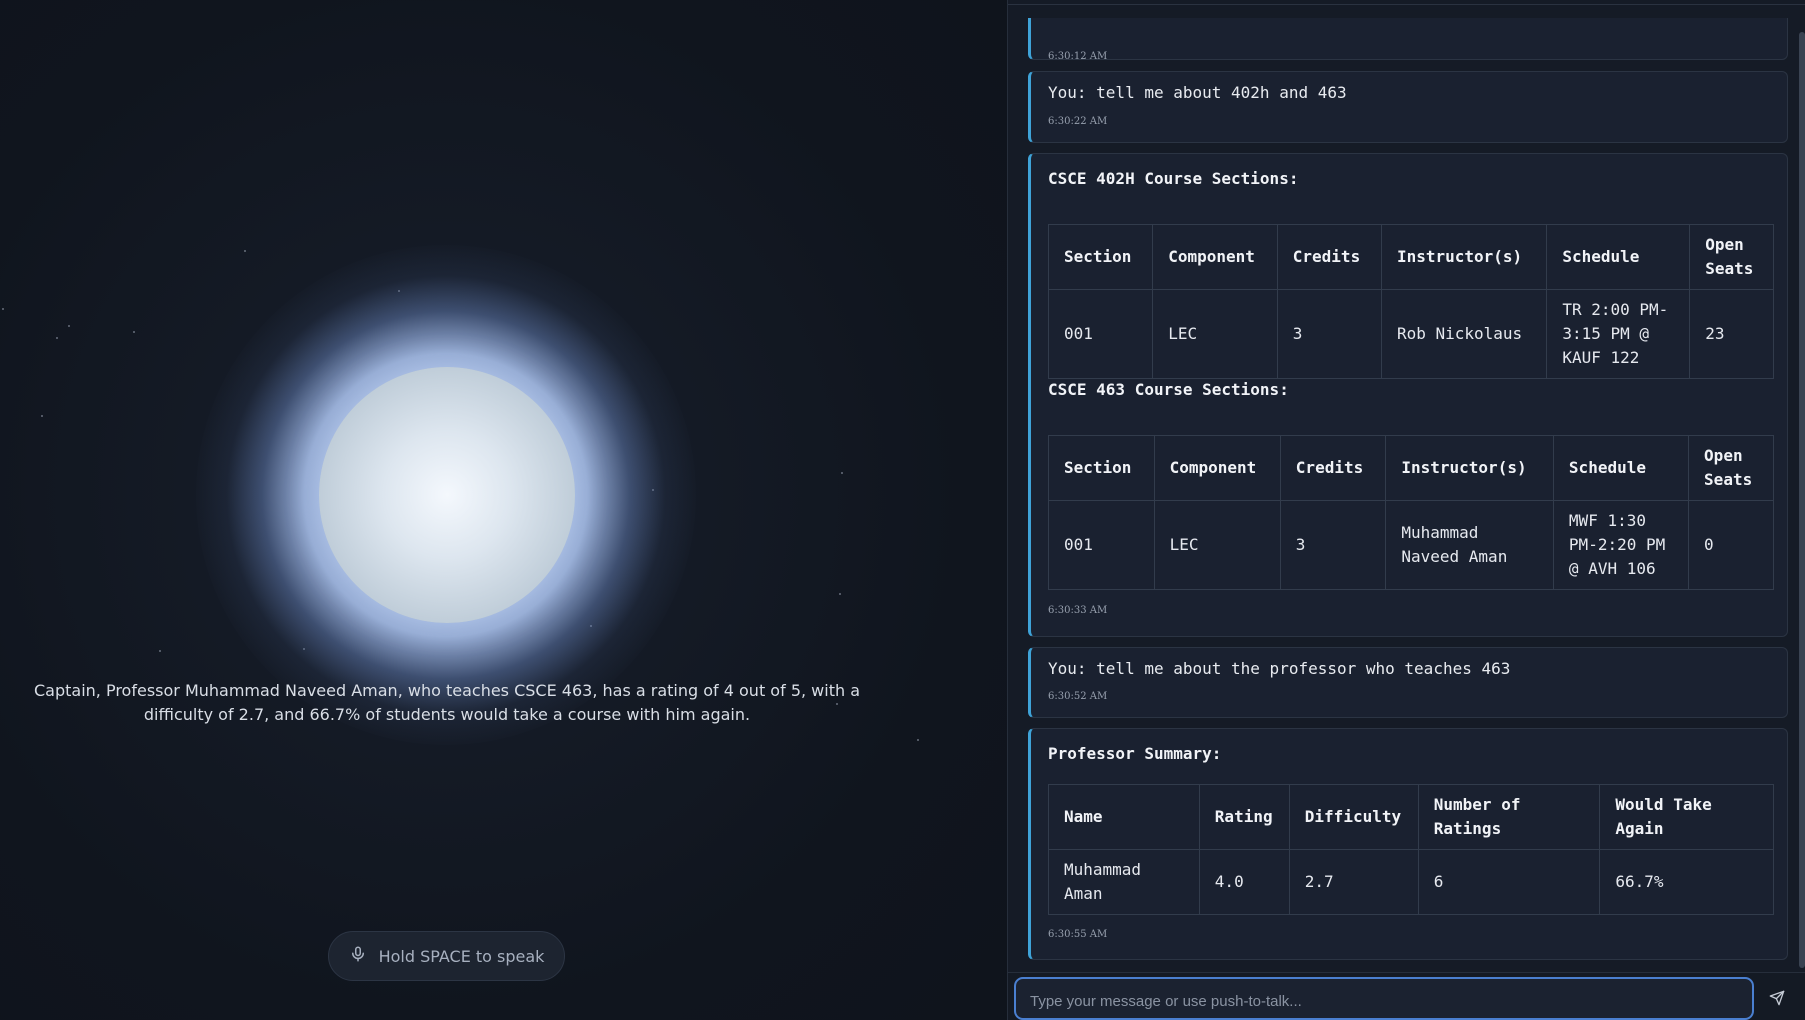 The width and height of the screenshot is (1805, 1020). Describe the element at coordinates (1124, 882) in the screenshot. I see `table-cell: Muhammad Aman` at that location.